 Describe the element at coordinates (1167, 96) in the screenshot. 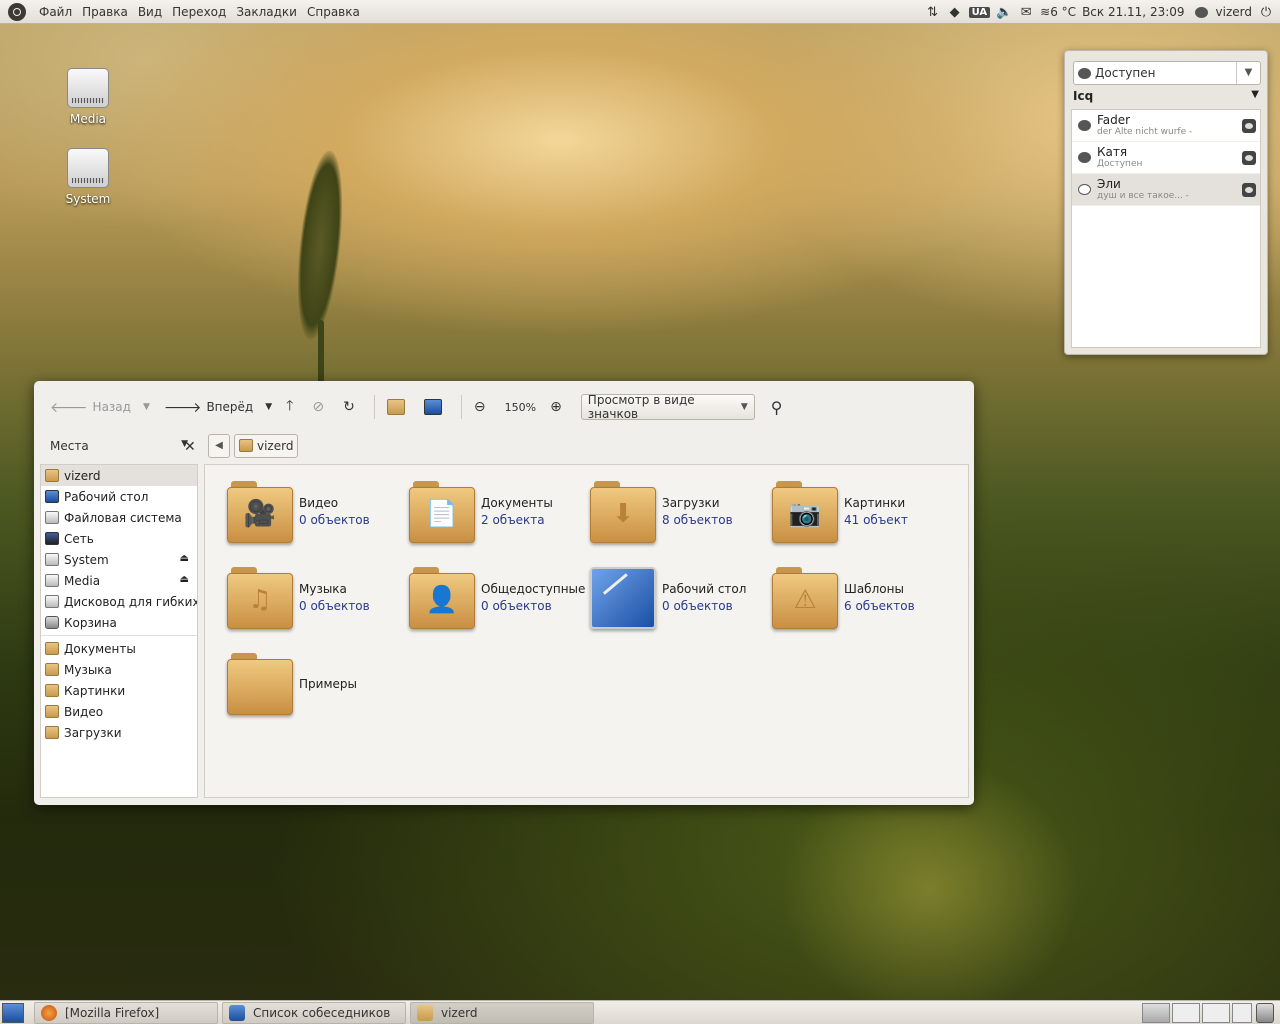

I see `contact-group-header: Icq ▼` at that location.